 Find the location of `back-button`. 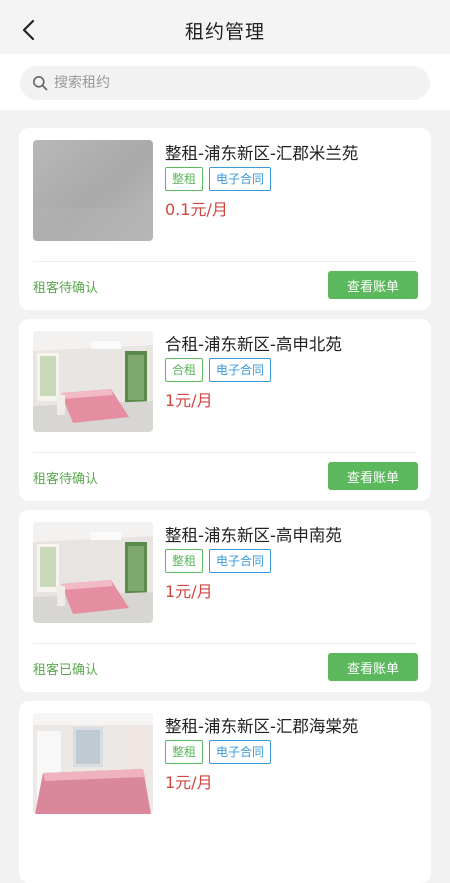

back-button is located at coordinates (28, 30).